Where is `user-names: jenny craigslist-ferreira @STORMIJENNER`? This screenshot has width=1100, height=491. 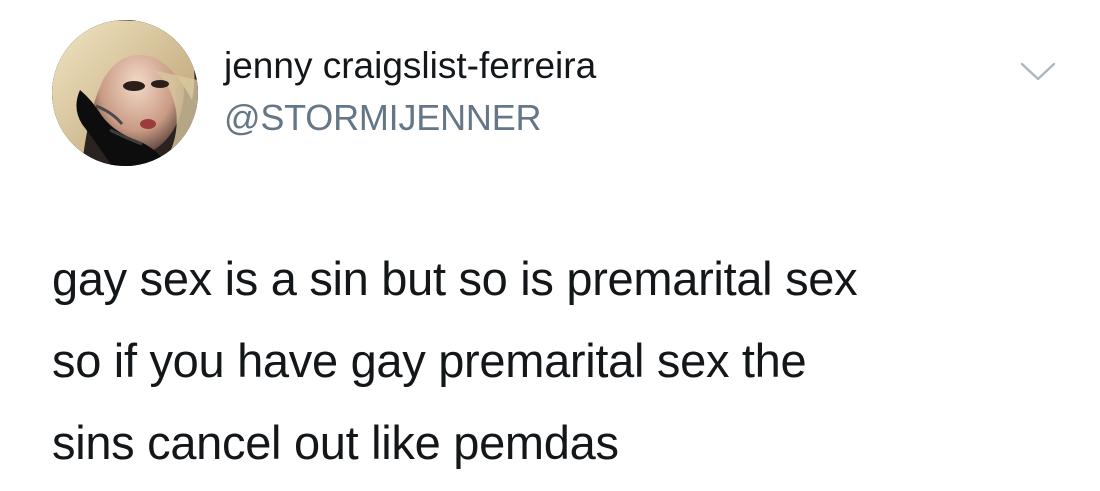 user-names: jenny craigslist-ferreira @STORMIJENNER is located at coordinates (410, 92).